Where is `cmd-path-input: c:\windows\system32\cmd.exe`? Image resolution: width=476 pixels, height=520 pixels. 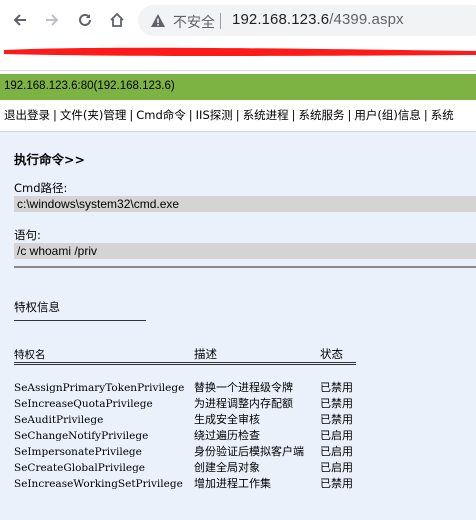
cmd-path-input: c:\windows\system32\cmd.exe is located at coordinates (245, 204).